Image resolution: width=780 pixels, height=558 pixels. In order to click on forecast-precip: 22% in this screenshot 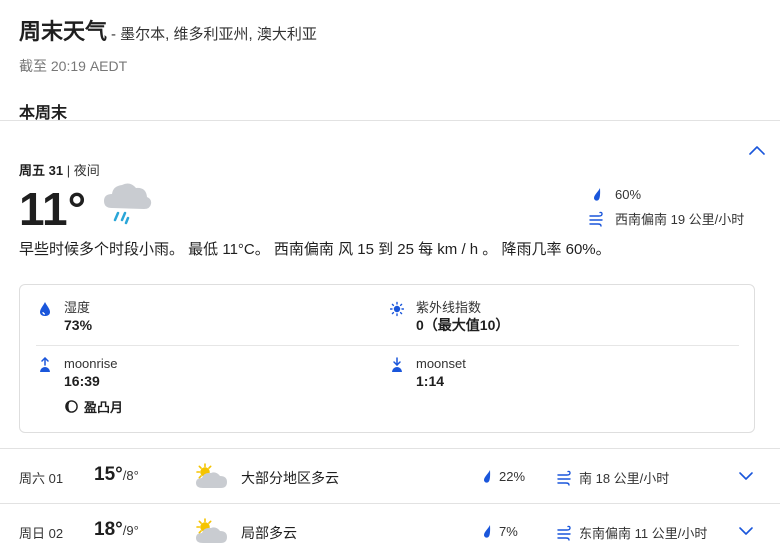, I will do `click(503, 476)`.